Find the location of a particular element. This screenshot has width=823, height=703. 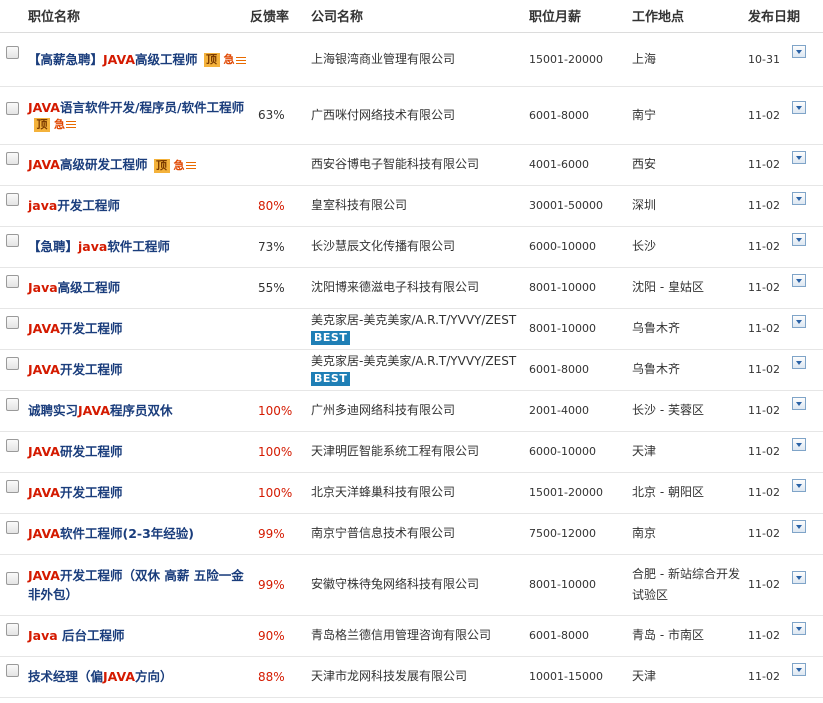

company-name-link: 青岛格兰德信用管理咨询有限公司 is located at coordinates (416, 635).